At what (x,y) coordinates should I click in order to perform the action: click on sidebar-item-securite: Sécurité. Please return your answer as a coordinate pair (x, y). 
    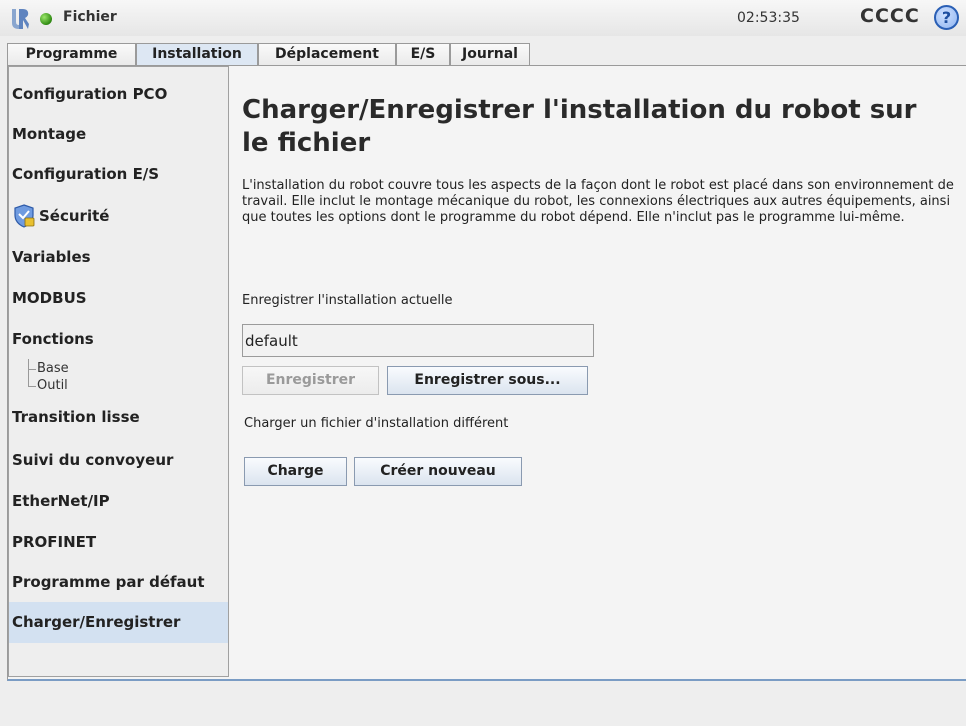
    Looking at the image, I should click on (118, 216).